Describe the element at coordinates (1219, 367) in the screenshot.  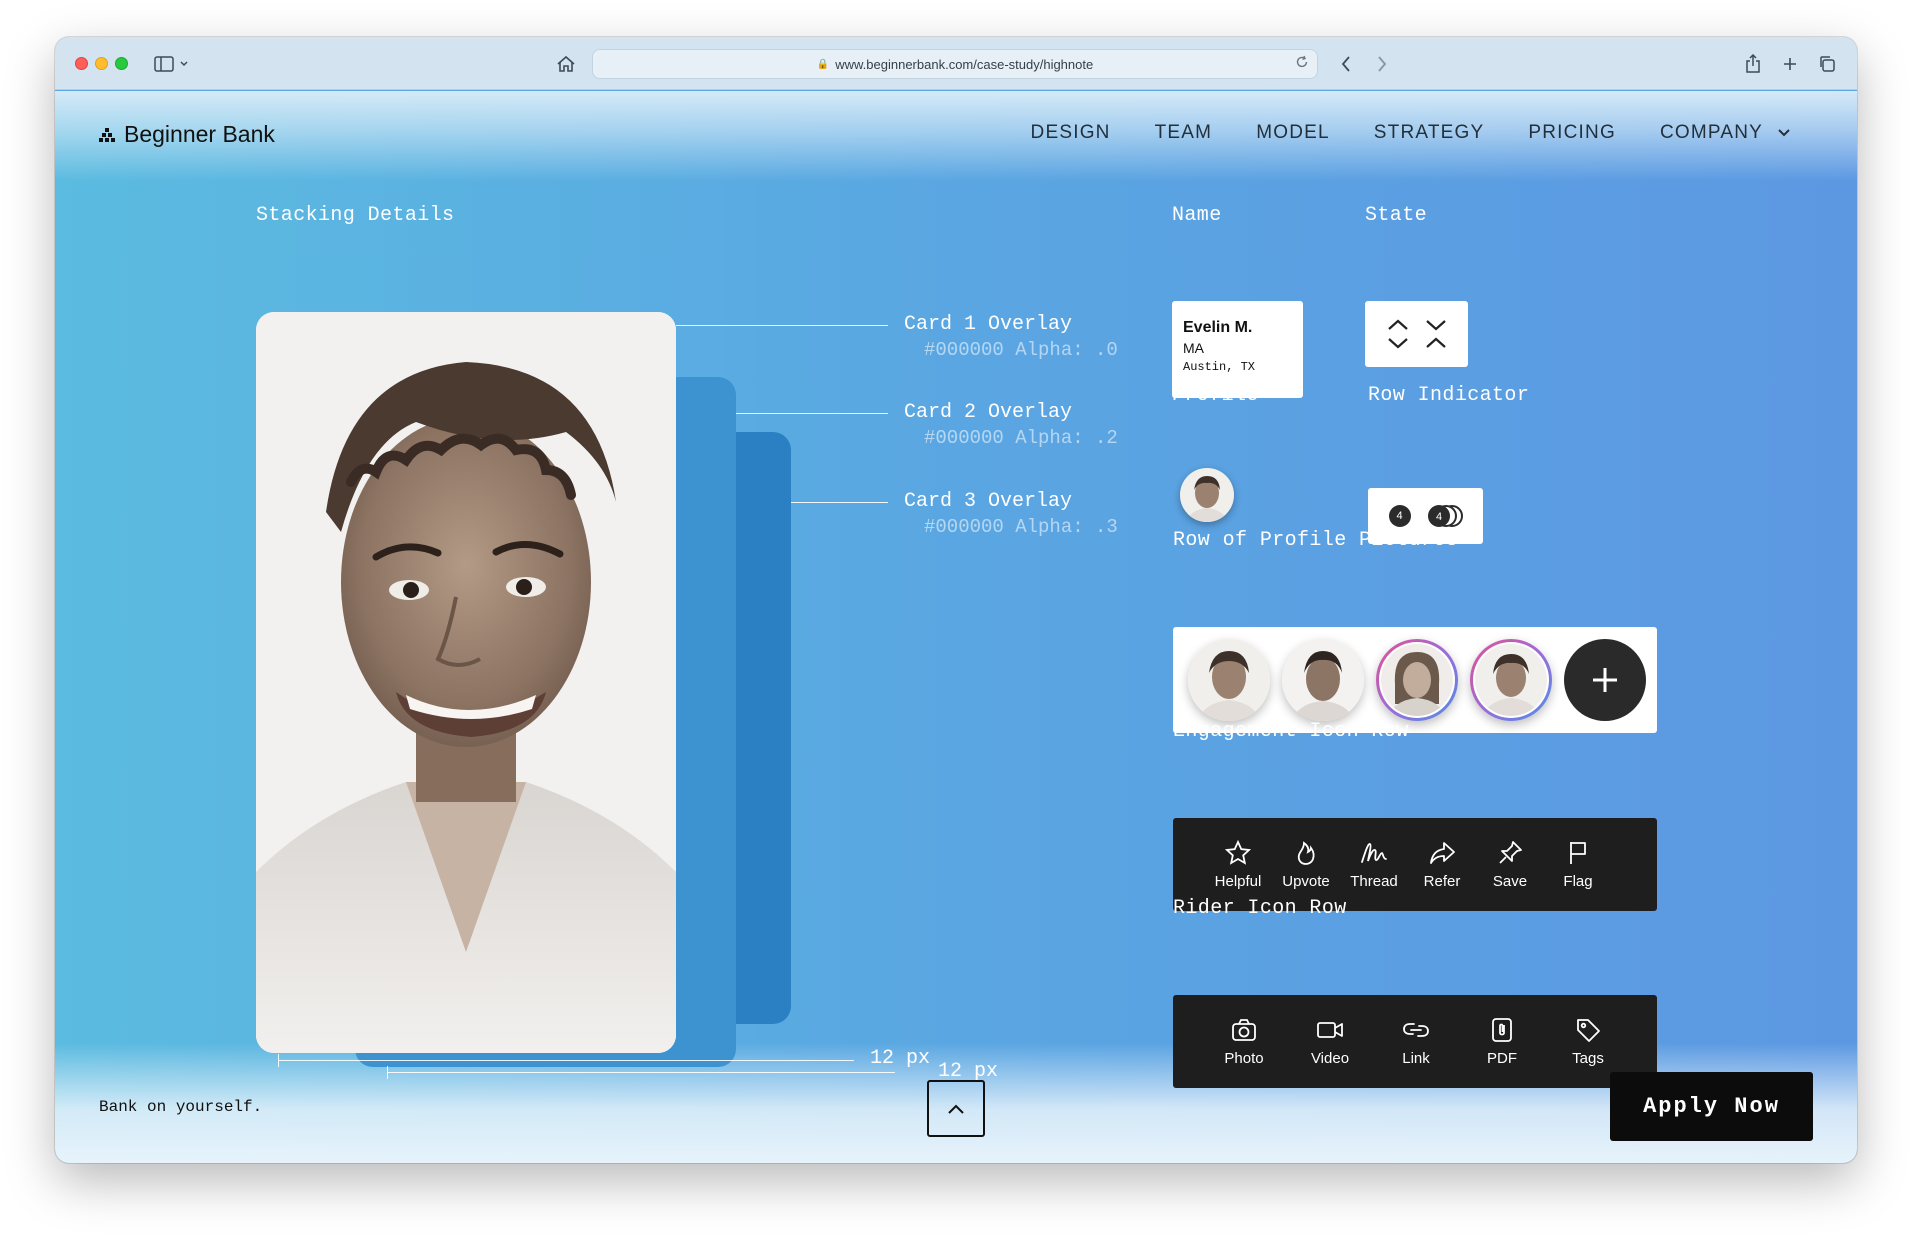
I see `name-card-location: Austin, TX` at that location.